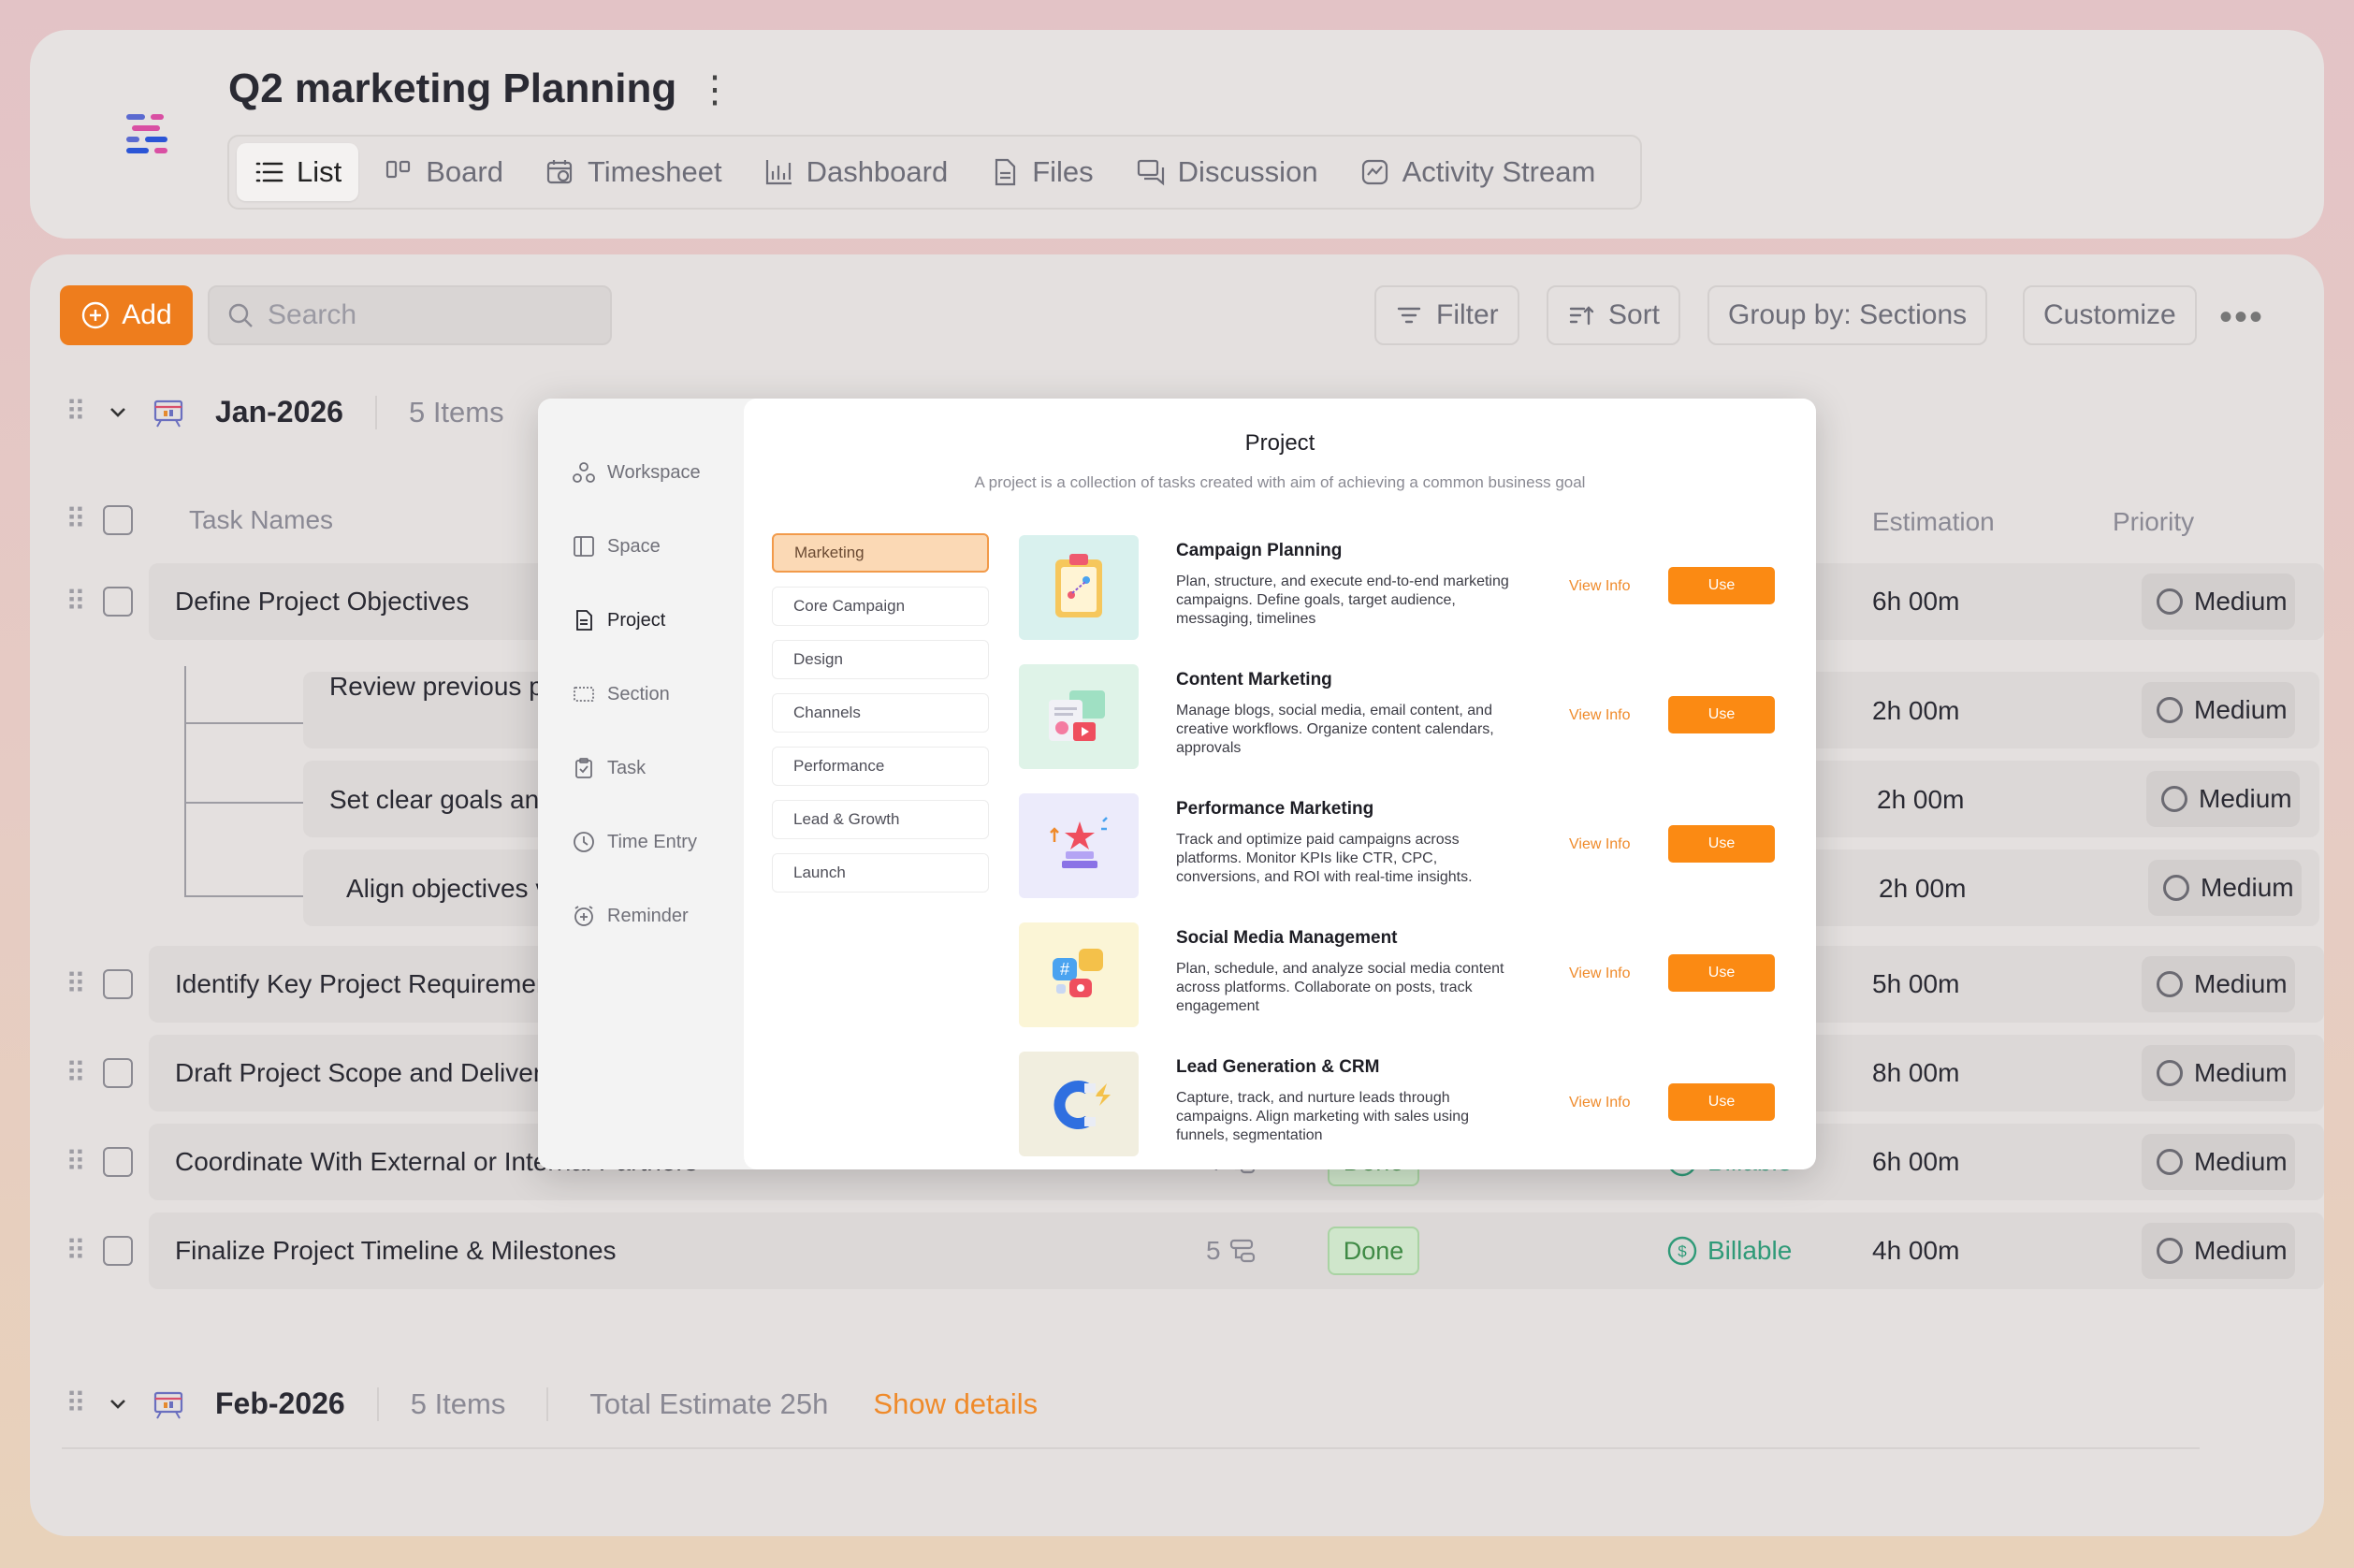  Describe the element at coordinates (410, 315) in the screenshot. I see `search-input: Search` at that location.